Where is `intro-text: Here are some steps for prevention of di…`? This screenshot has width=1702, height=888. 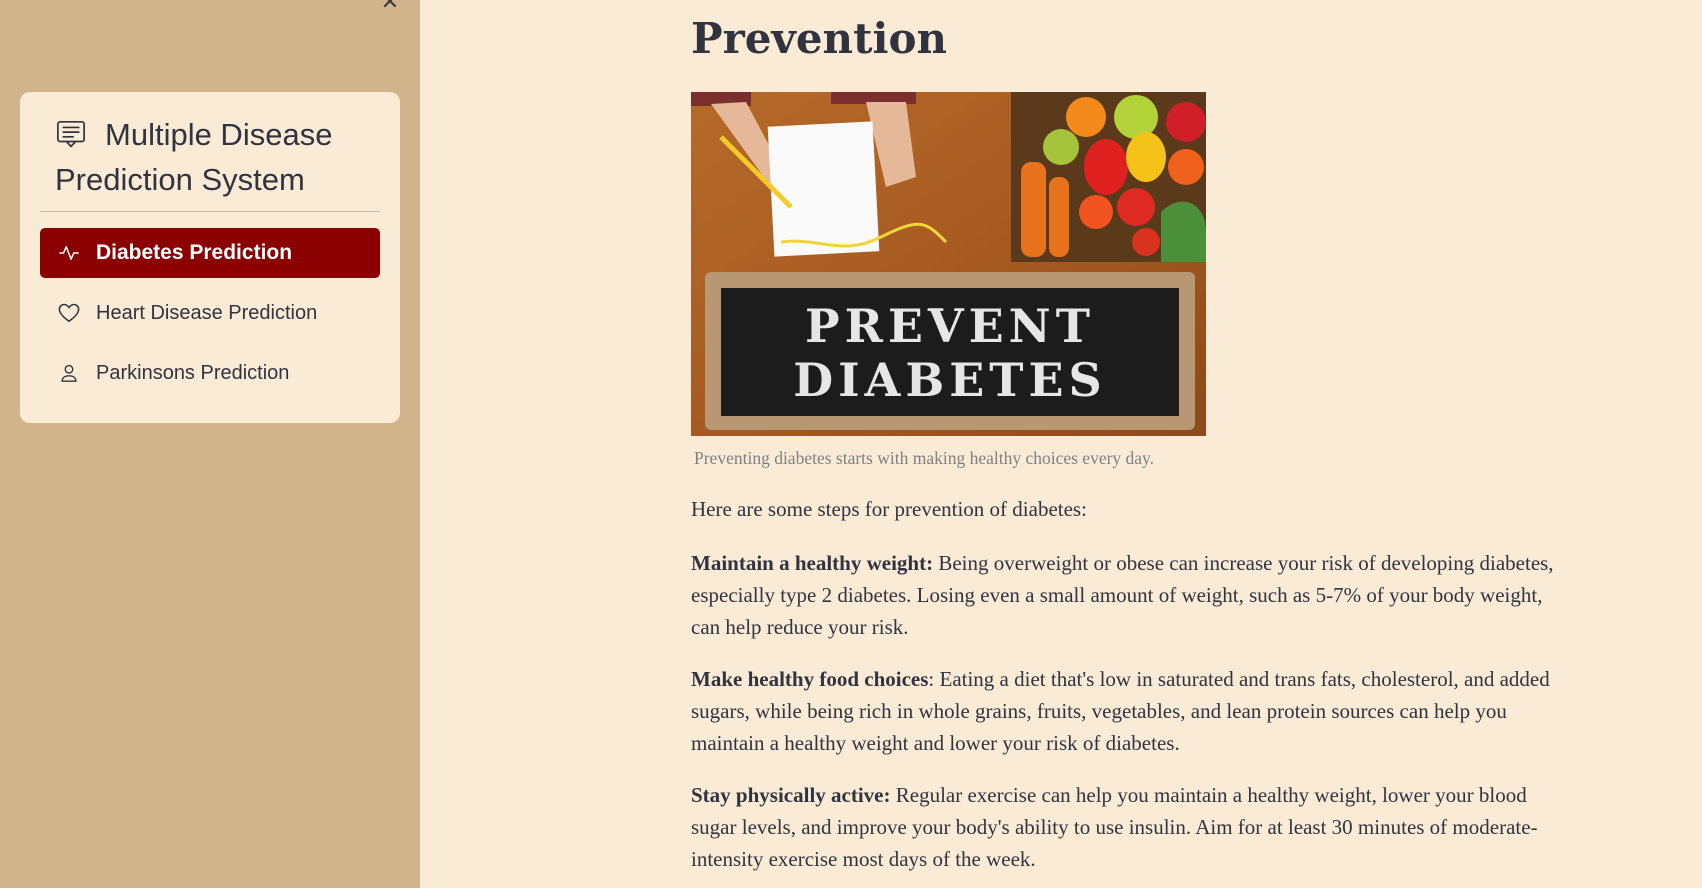 intro-text: Here are some steps for prevention of di… is located at coordinates (889, 509).